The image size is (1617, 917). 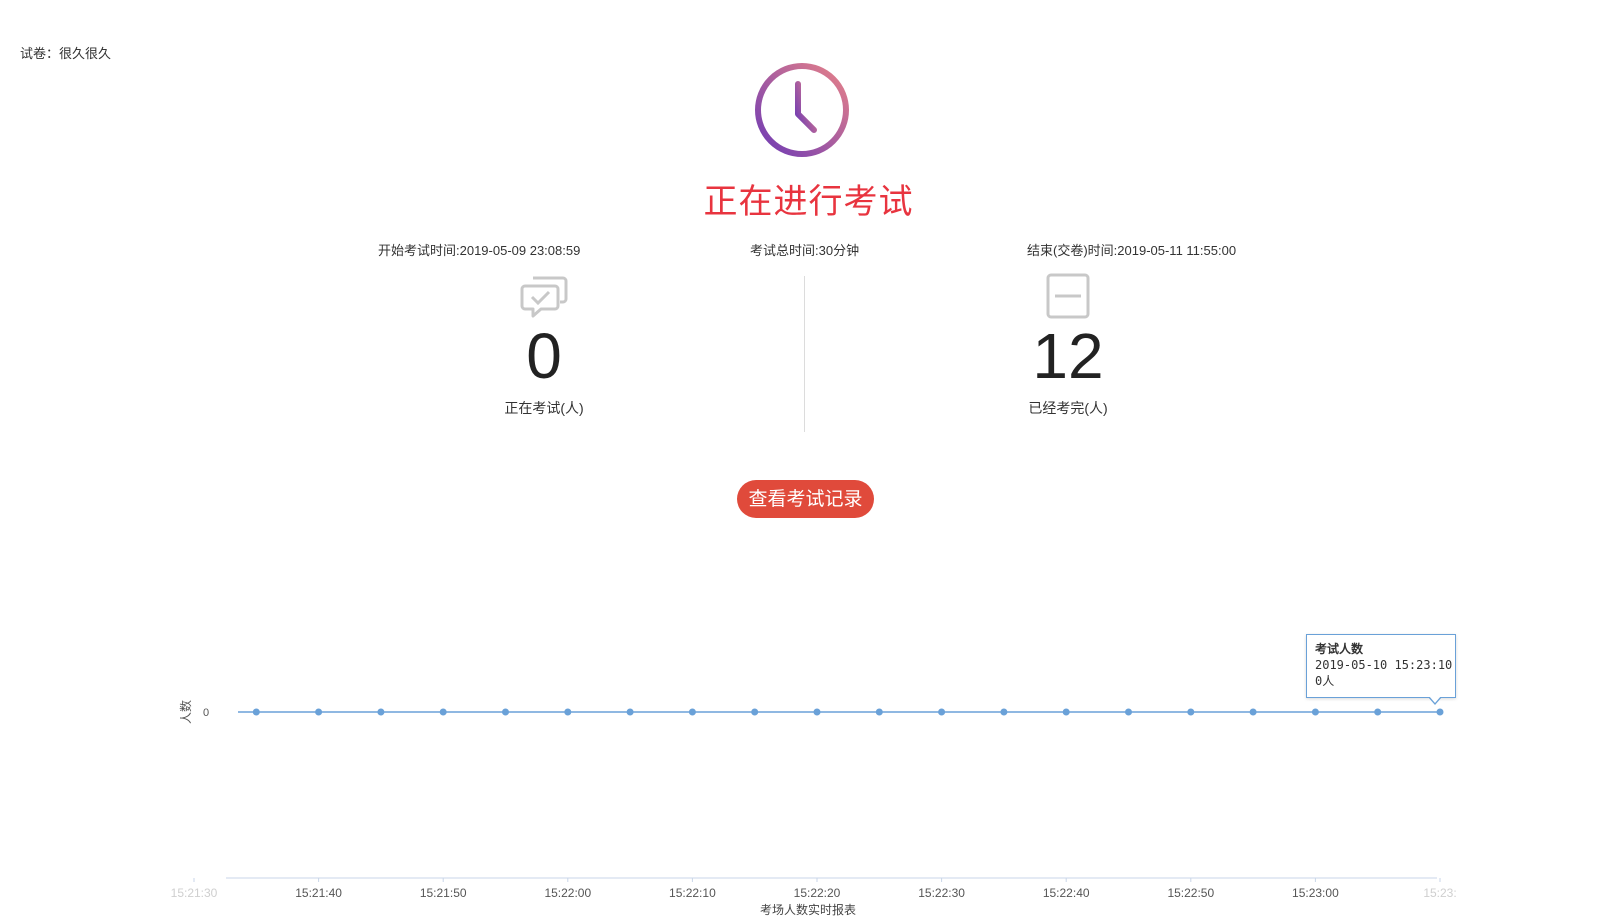 What do you see at coordinates (808, 909) in the screenshot?
I see `x-axis-title: 考场人数实时报表` at bounding box center [808, 909].